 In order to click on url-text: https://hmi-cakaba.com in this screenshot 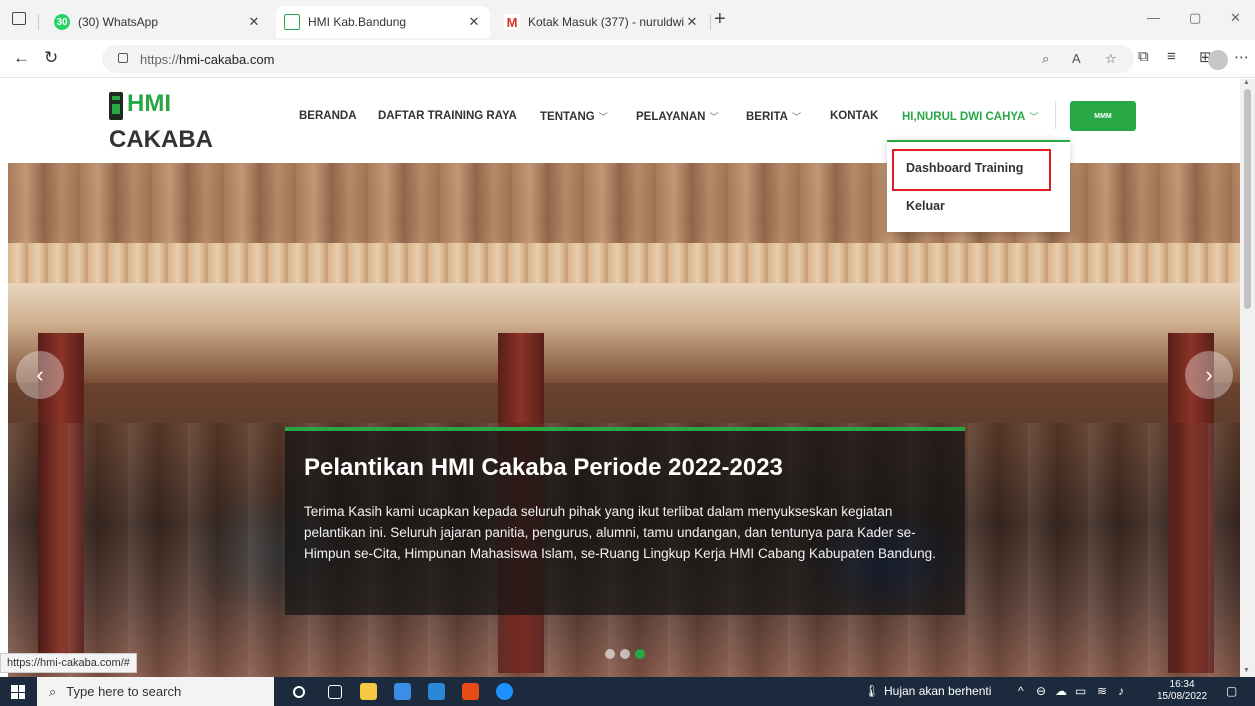, I will do `click(207, 59)`.